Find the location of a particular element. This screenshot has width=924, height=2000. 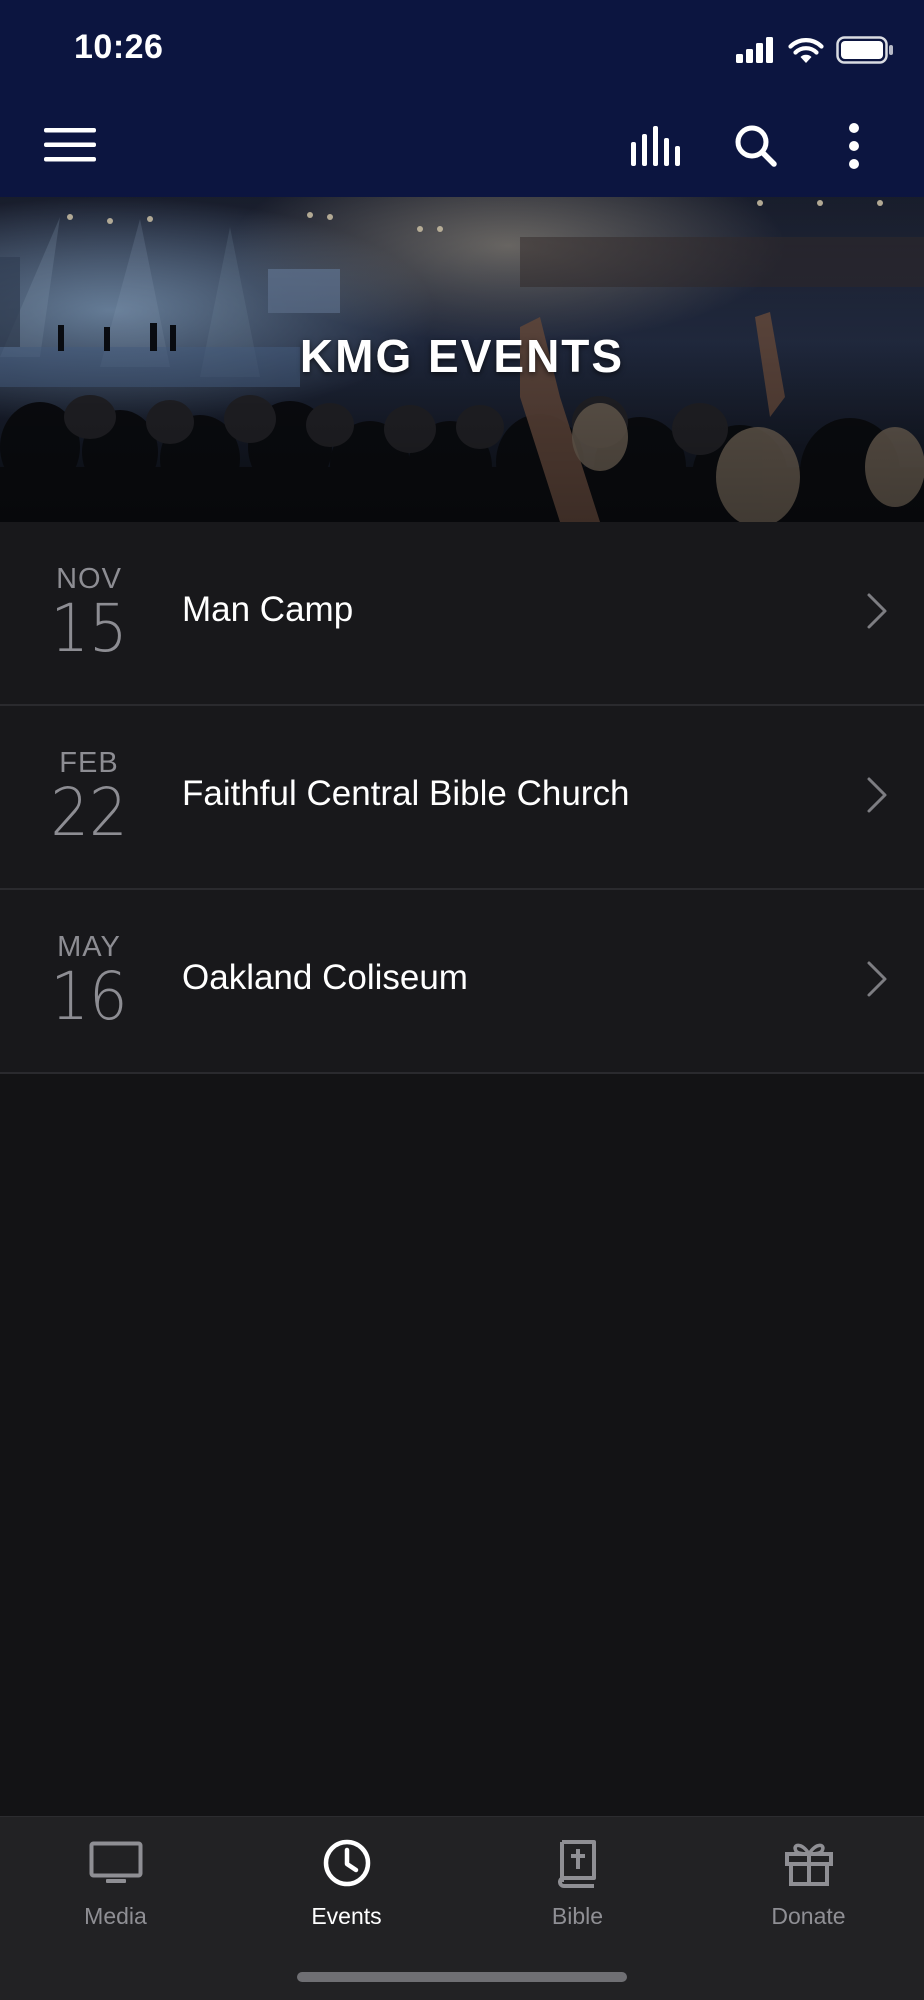

event-row: MAY 16 Oakland Coliseum is located at coordinates (462, 982).